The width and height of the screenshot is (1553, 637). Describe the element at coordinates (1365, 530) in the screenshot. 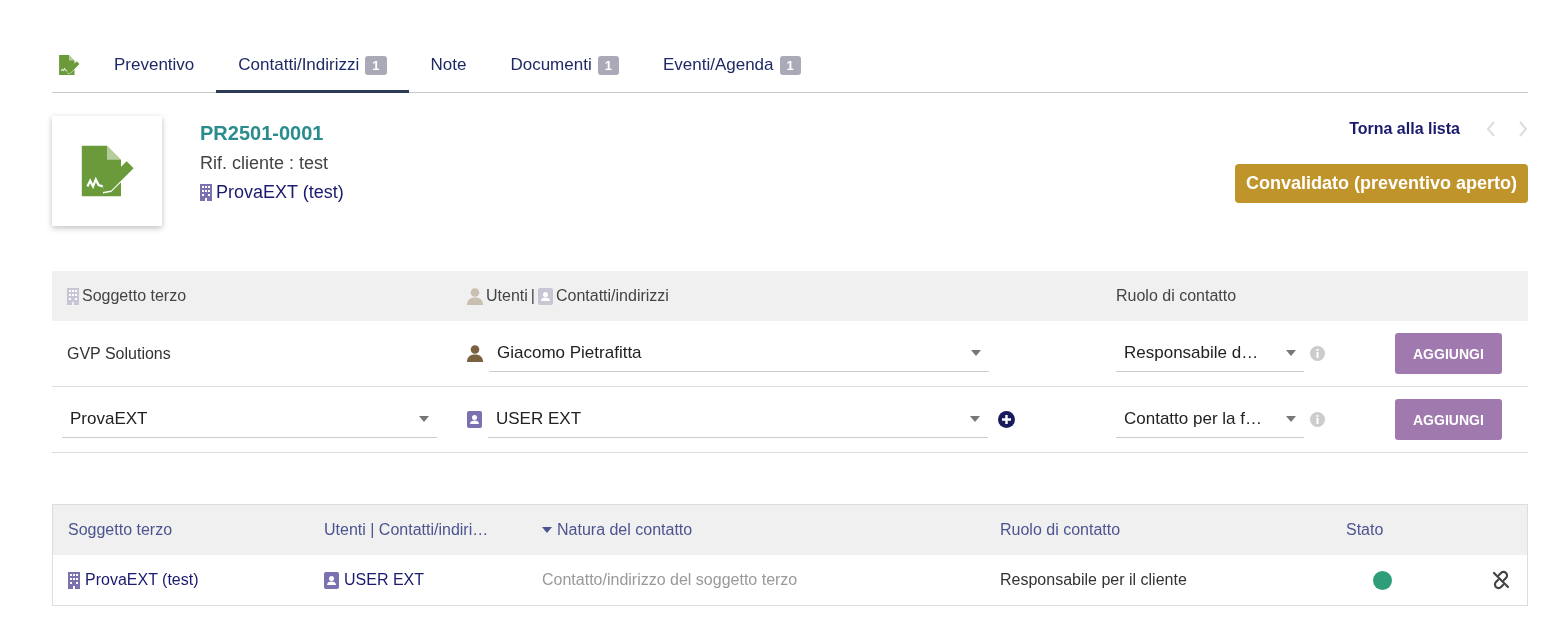

I see `column-header: Stato` at that location.